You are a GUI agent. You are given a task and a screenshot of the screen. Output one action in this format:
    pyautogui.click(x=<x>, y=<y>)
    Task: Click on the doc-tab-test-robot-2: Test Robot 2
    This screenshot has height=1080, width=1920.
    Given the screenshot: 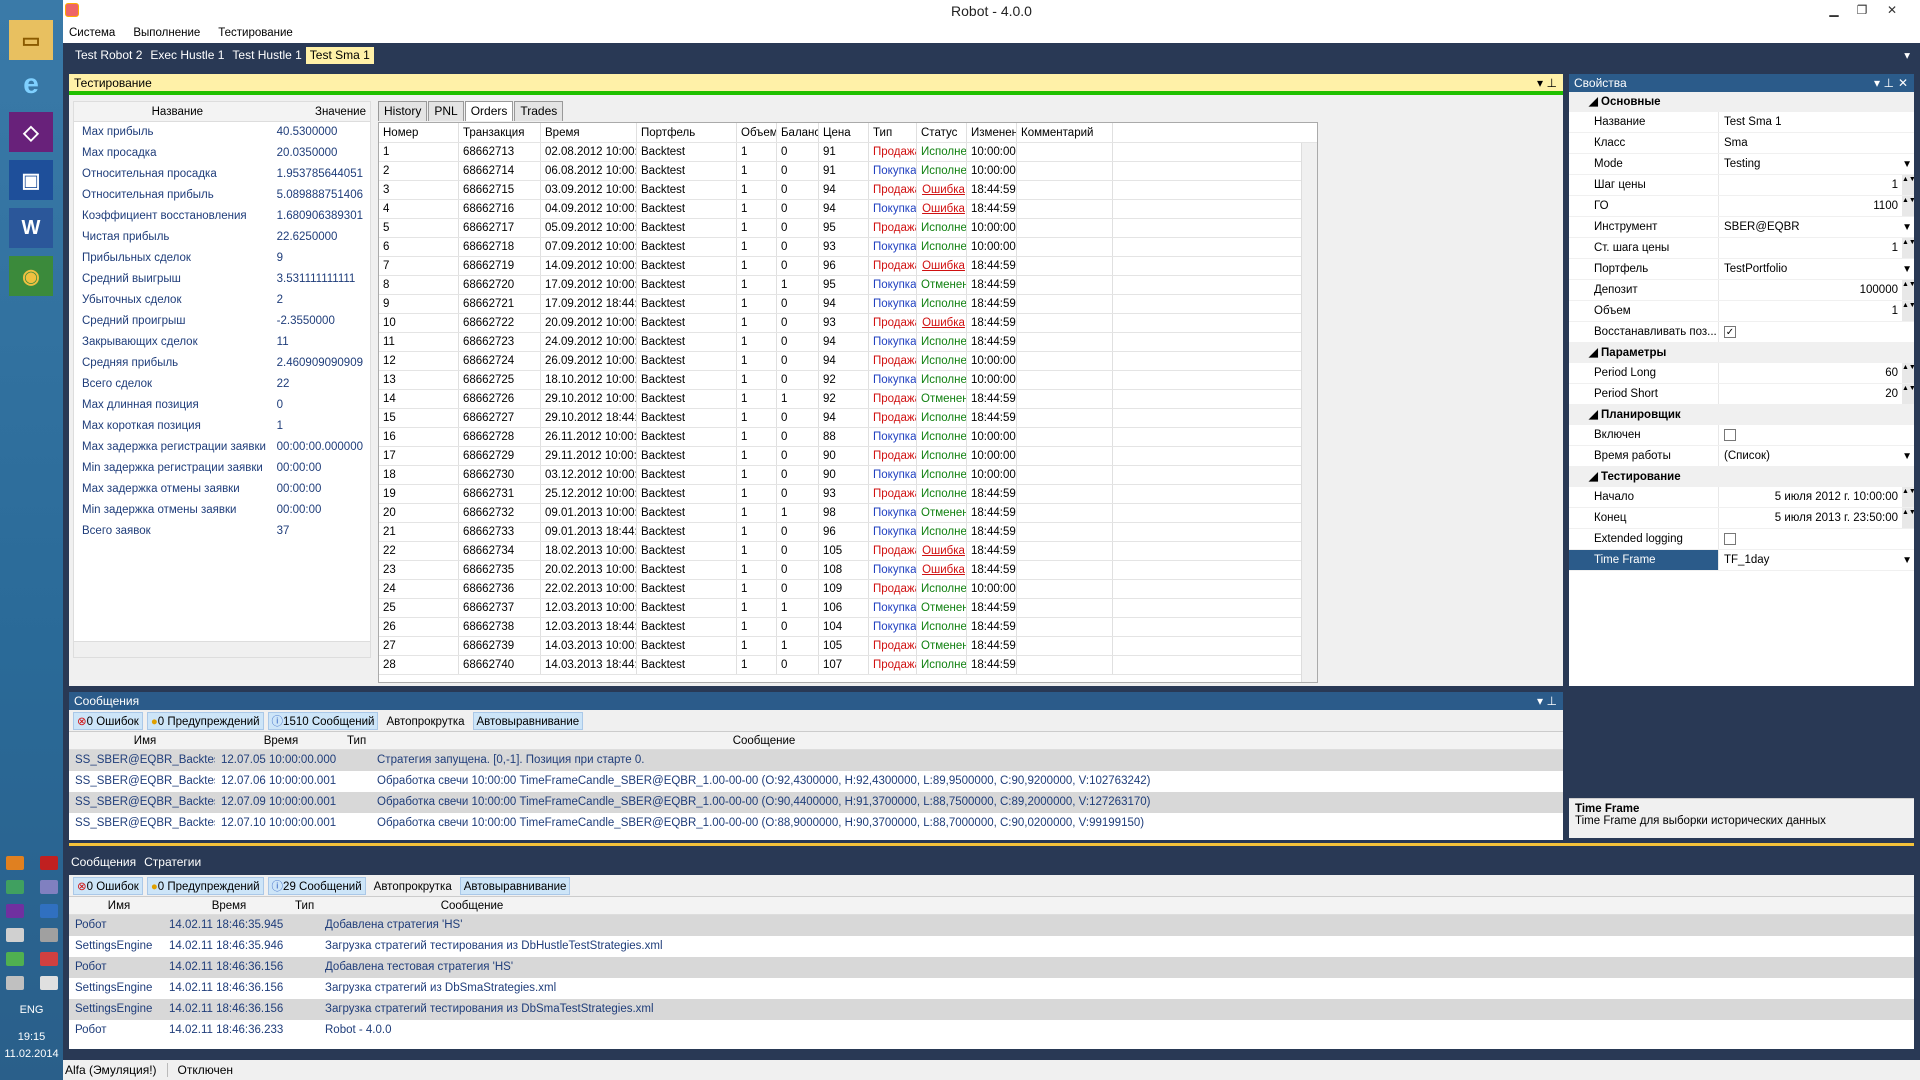 What is the action you would take?
    pyautogui.click(x=108, y=55)
    